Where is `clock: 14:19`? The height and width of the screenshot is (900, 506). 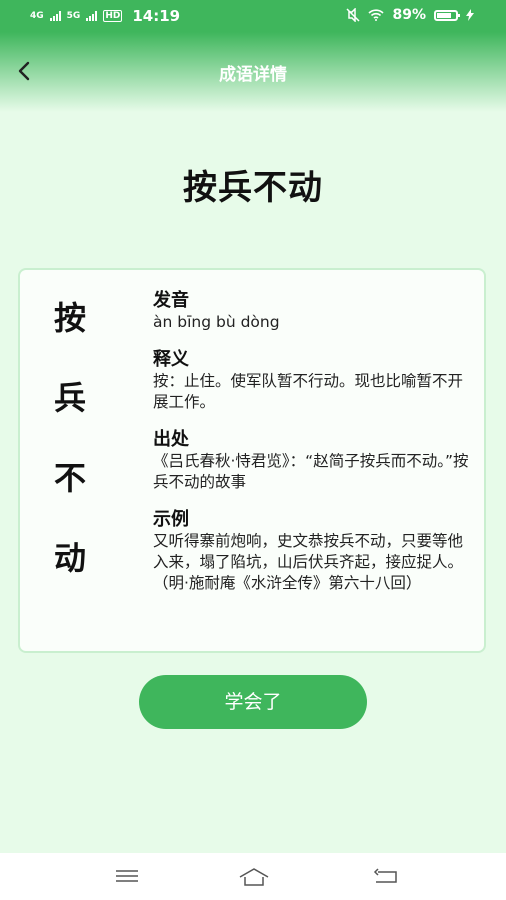
clock: 14:19 is located at coordinates (156, 16).